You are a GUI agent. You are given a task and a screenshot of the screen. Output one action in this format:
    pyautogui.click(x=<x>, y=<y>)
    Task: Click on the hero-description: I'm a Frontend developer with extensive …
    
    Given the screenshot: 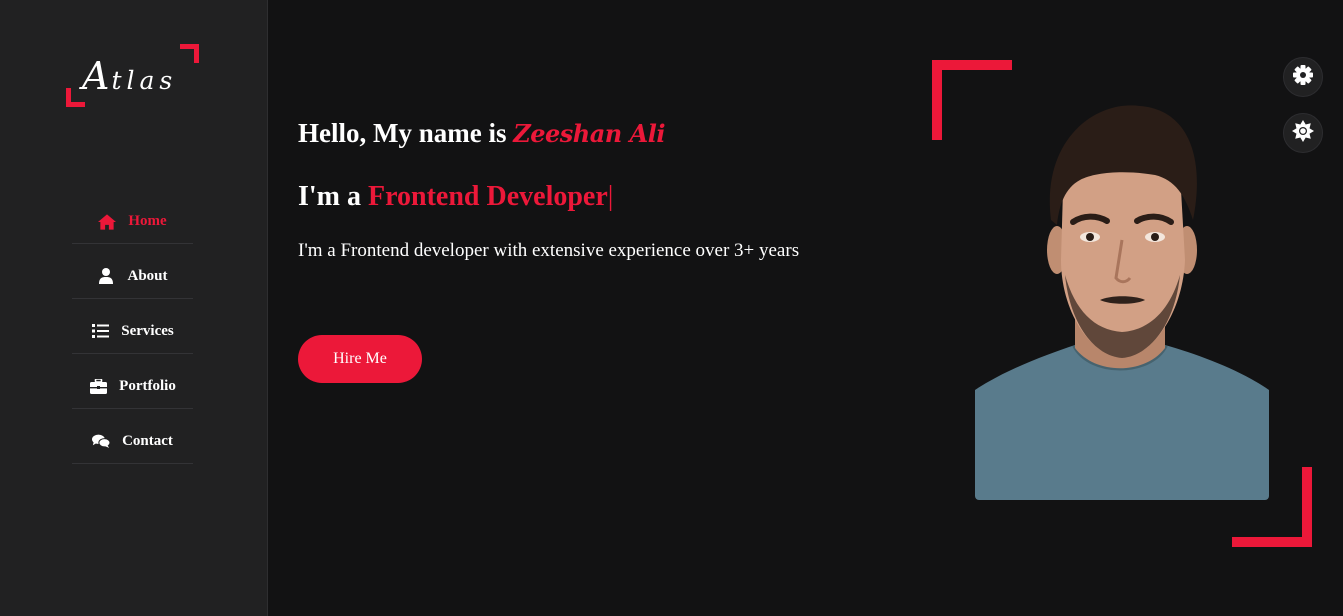 What is the action you would take?
    pyautogui.click(x=549, y=250)
    